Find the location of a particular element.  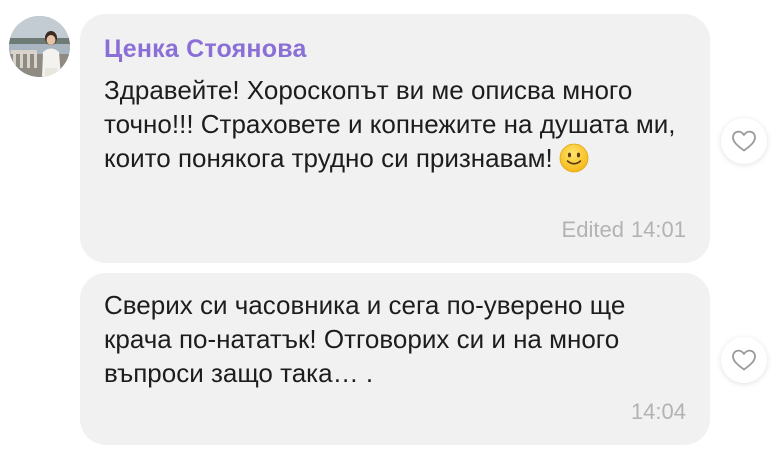

message-meta: 14:04 is located at coordinates (658, 412).